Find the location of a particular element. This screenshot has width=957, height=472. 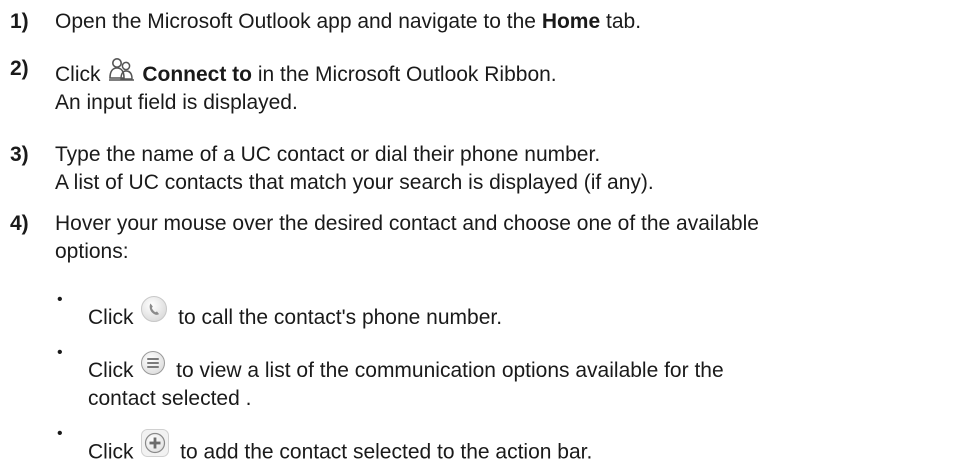

step-line-2: options: is located at coordinates (92, 251).